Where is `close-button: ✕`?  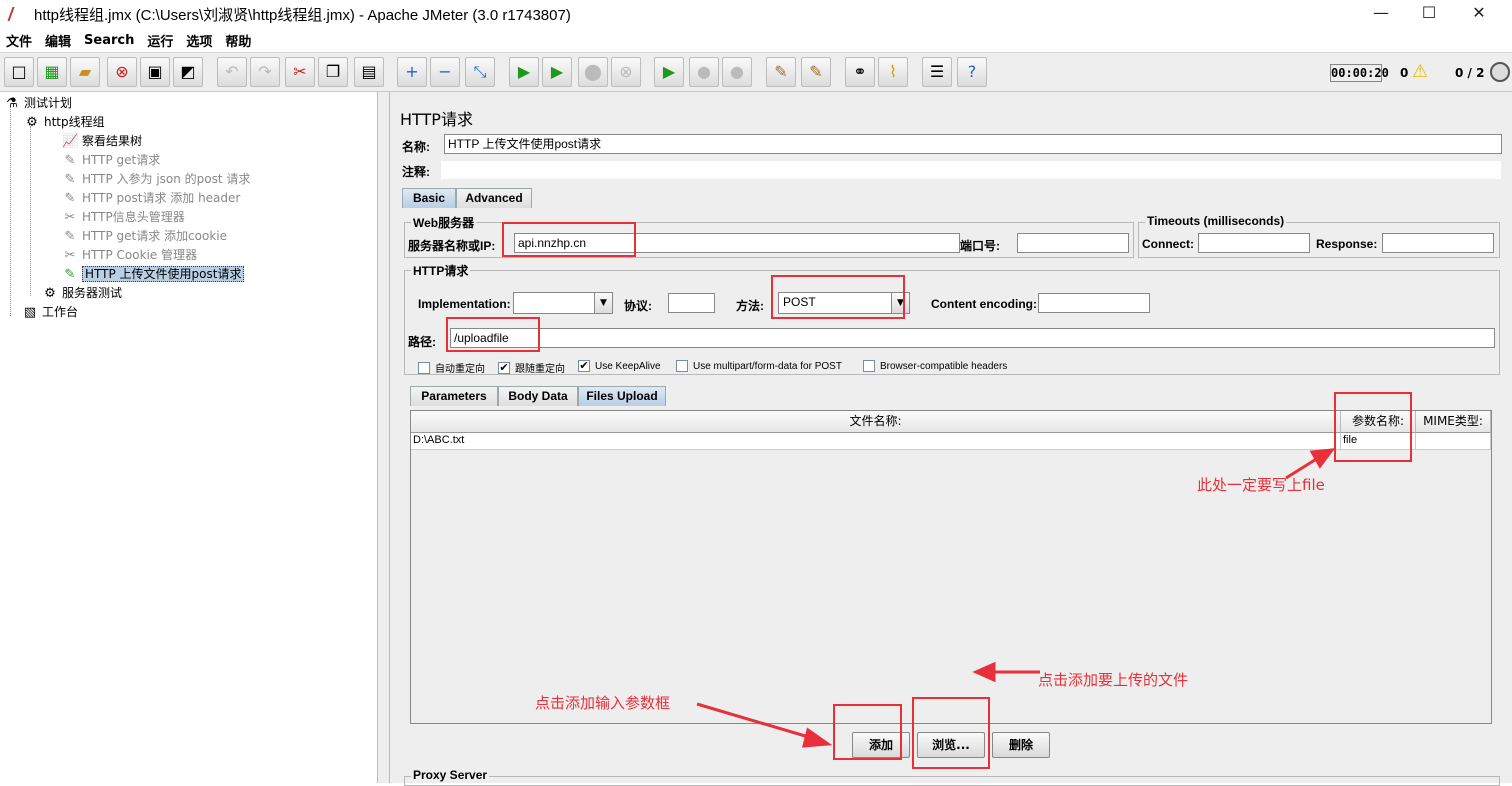
close-button: ✕ is located at coordinates (1479, 14).